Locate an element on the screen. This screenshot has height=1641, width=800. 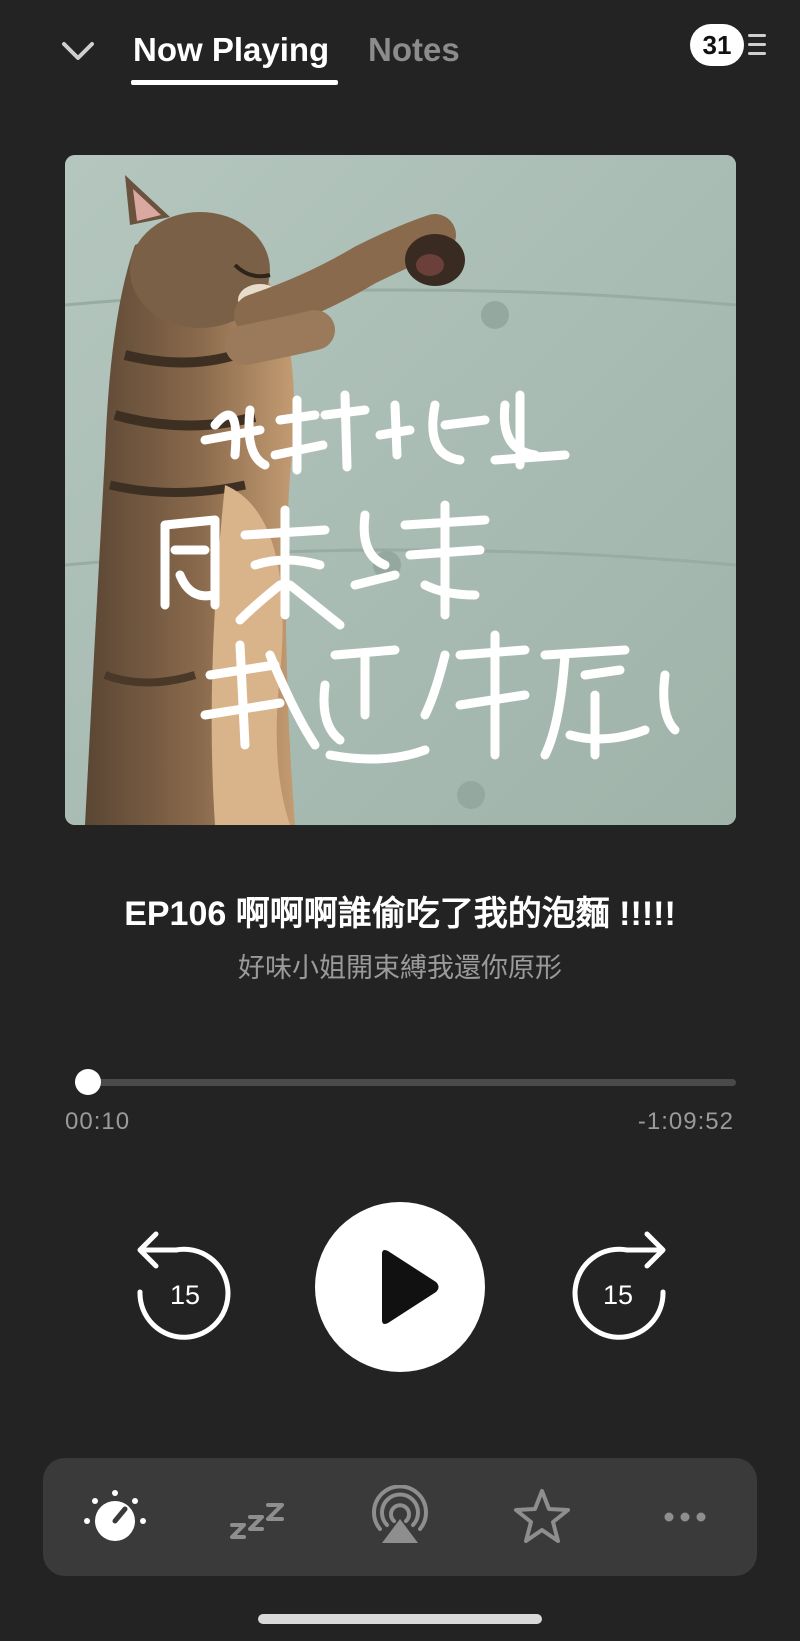
play-button is located at coordinates (400, 1287).